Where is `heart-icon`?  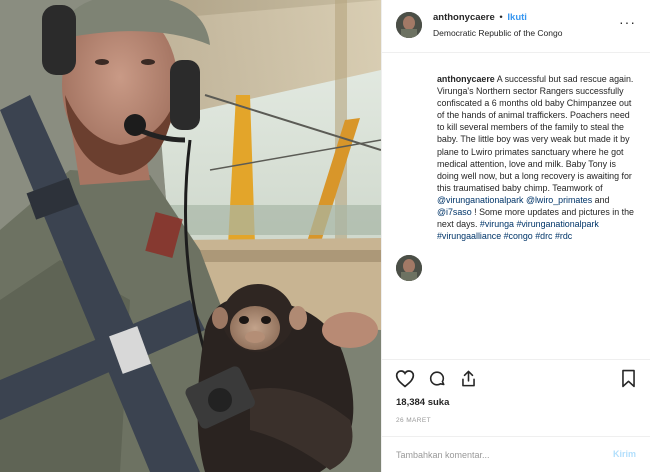 heart-icon is located at coordinates (405, 378).